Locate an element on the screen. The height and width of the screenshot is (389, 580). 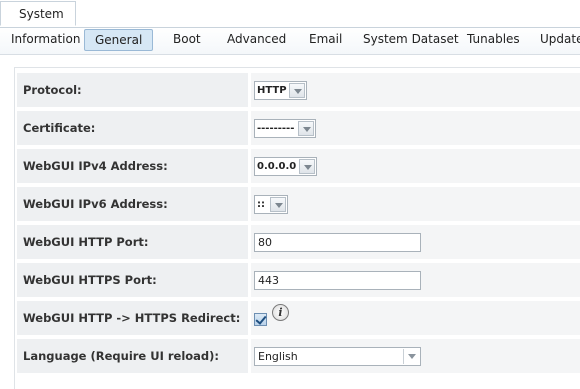
ipv4-field-cell: 0.0.0.0 is located at coordinates (415, 166).